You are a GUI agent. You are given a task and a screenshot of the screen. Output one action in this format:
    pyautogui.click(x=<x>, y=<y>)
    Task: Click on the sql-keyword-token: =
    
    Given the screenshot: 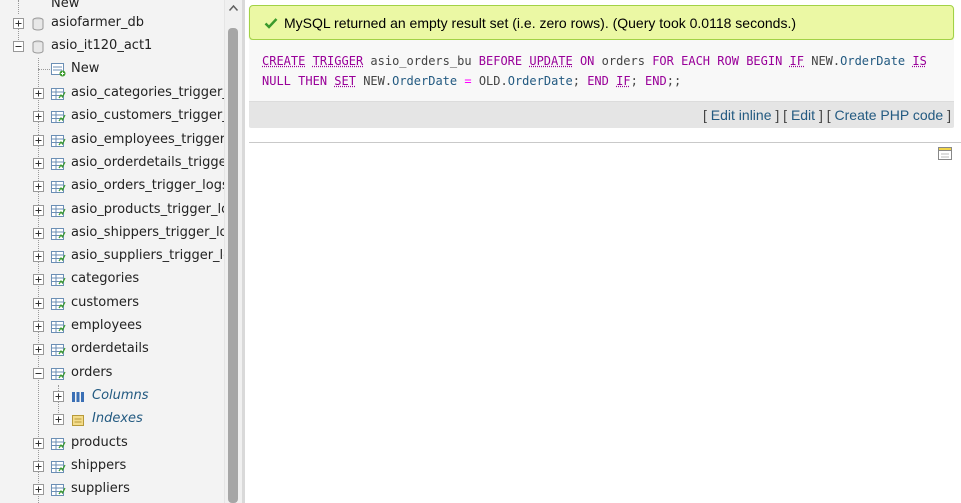 What is the action you would take?
    pyautogui.click(x=468, y=81)
    